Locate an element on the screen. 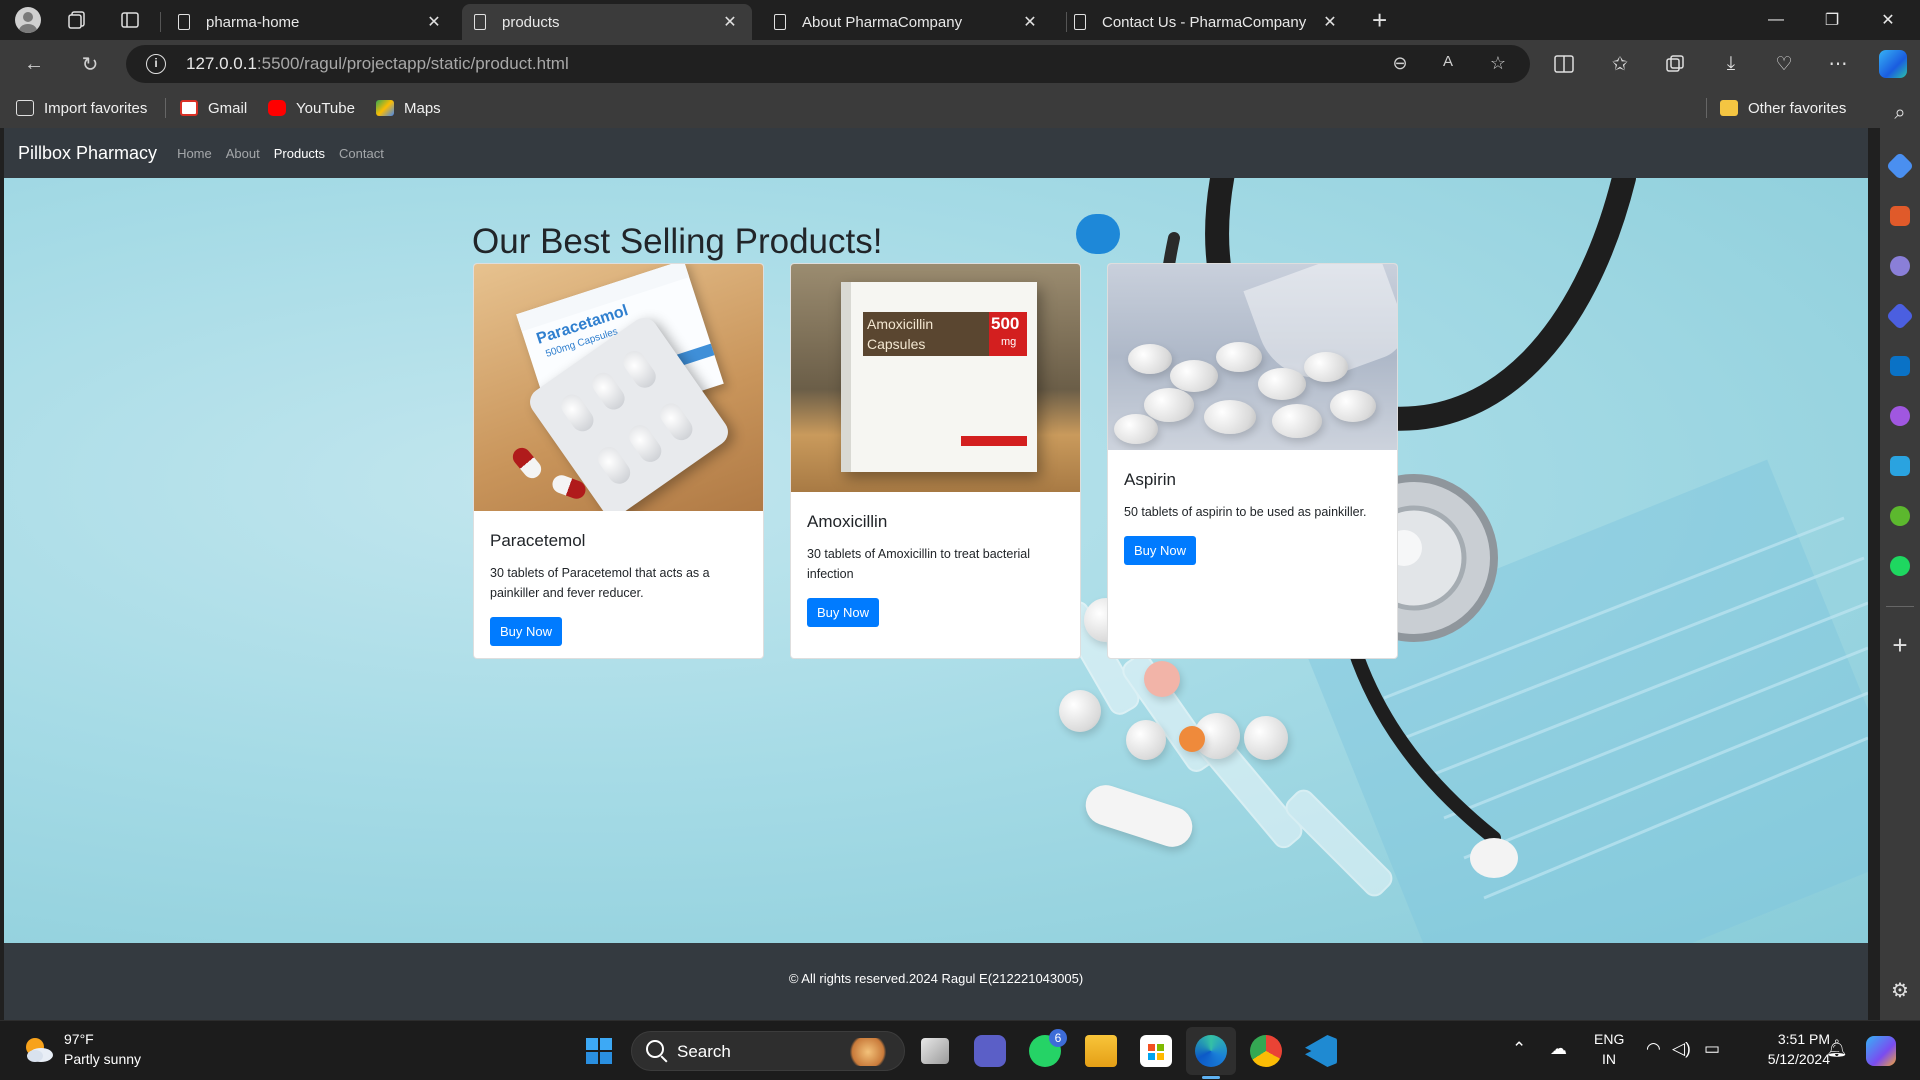 The image size is (1920, 1080). outlook-icon is located at coordinates (1900, 366).